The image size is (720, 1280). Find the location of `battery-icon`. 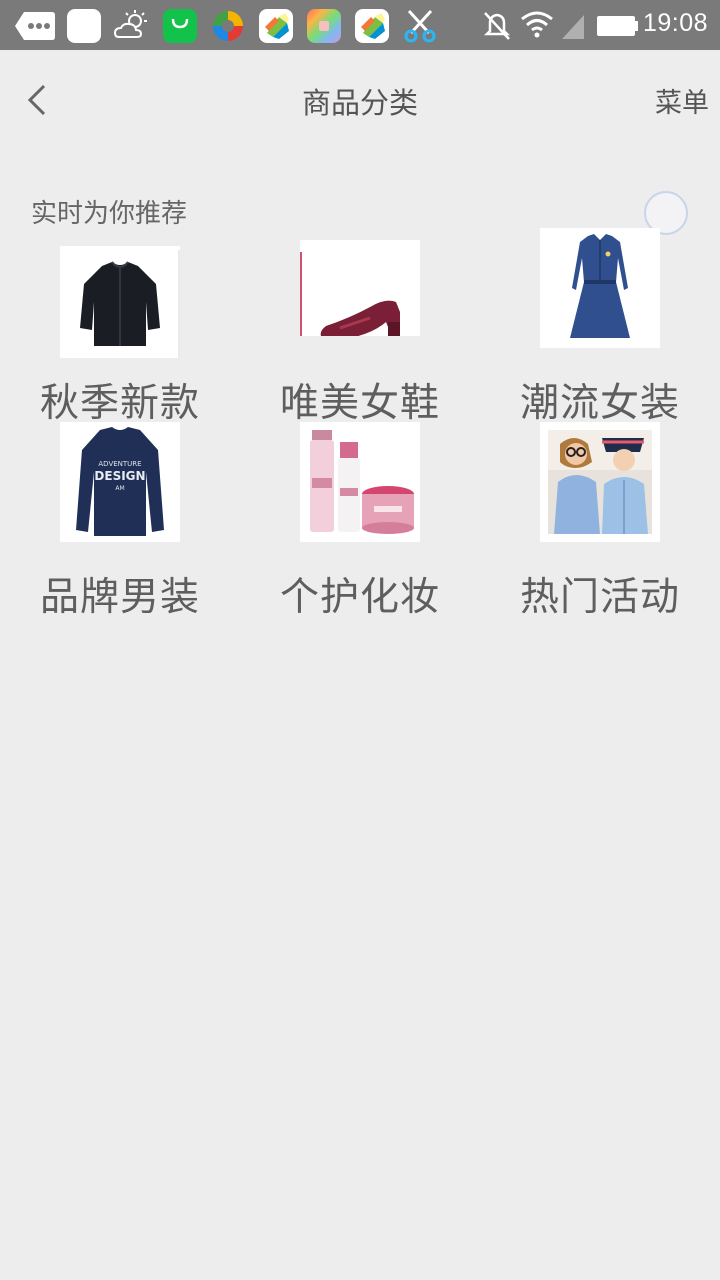

battery-icon is located at coordinates (618, 26).